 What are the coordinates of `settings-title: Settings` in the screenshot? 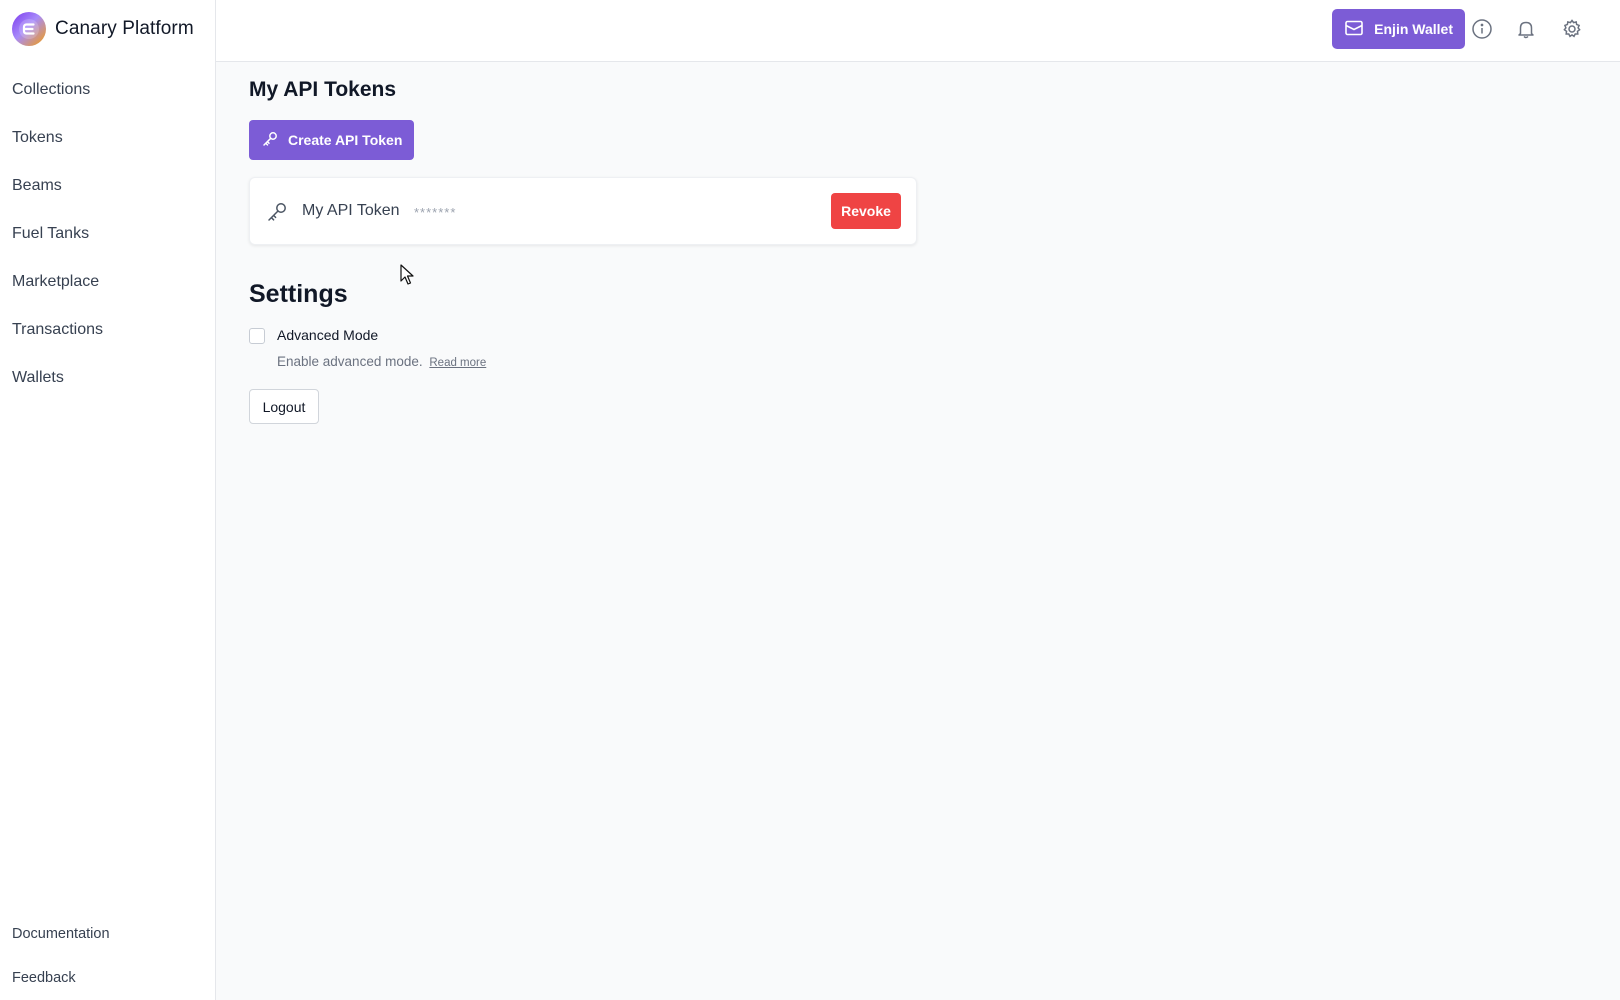 It's located at (298, 294).